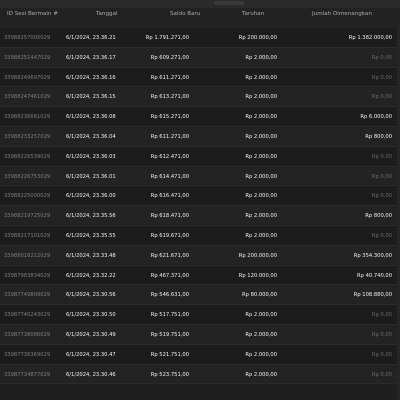 Image resolution: width=400 pixels, height=400 pixels. Describe the element at coordinates (372, 295) in the screenshot. I see `win-cell: Rp 108.880,00` at that location.